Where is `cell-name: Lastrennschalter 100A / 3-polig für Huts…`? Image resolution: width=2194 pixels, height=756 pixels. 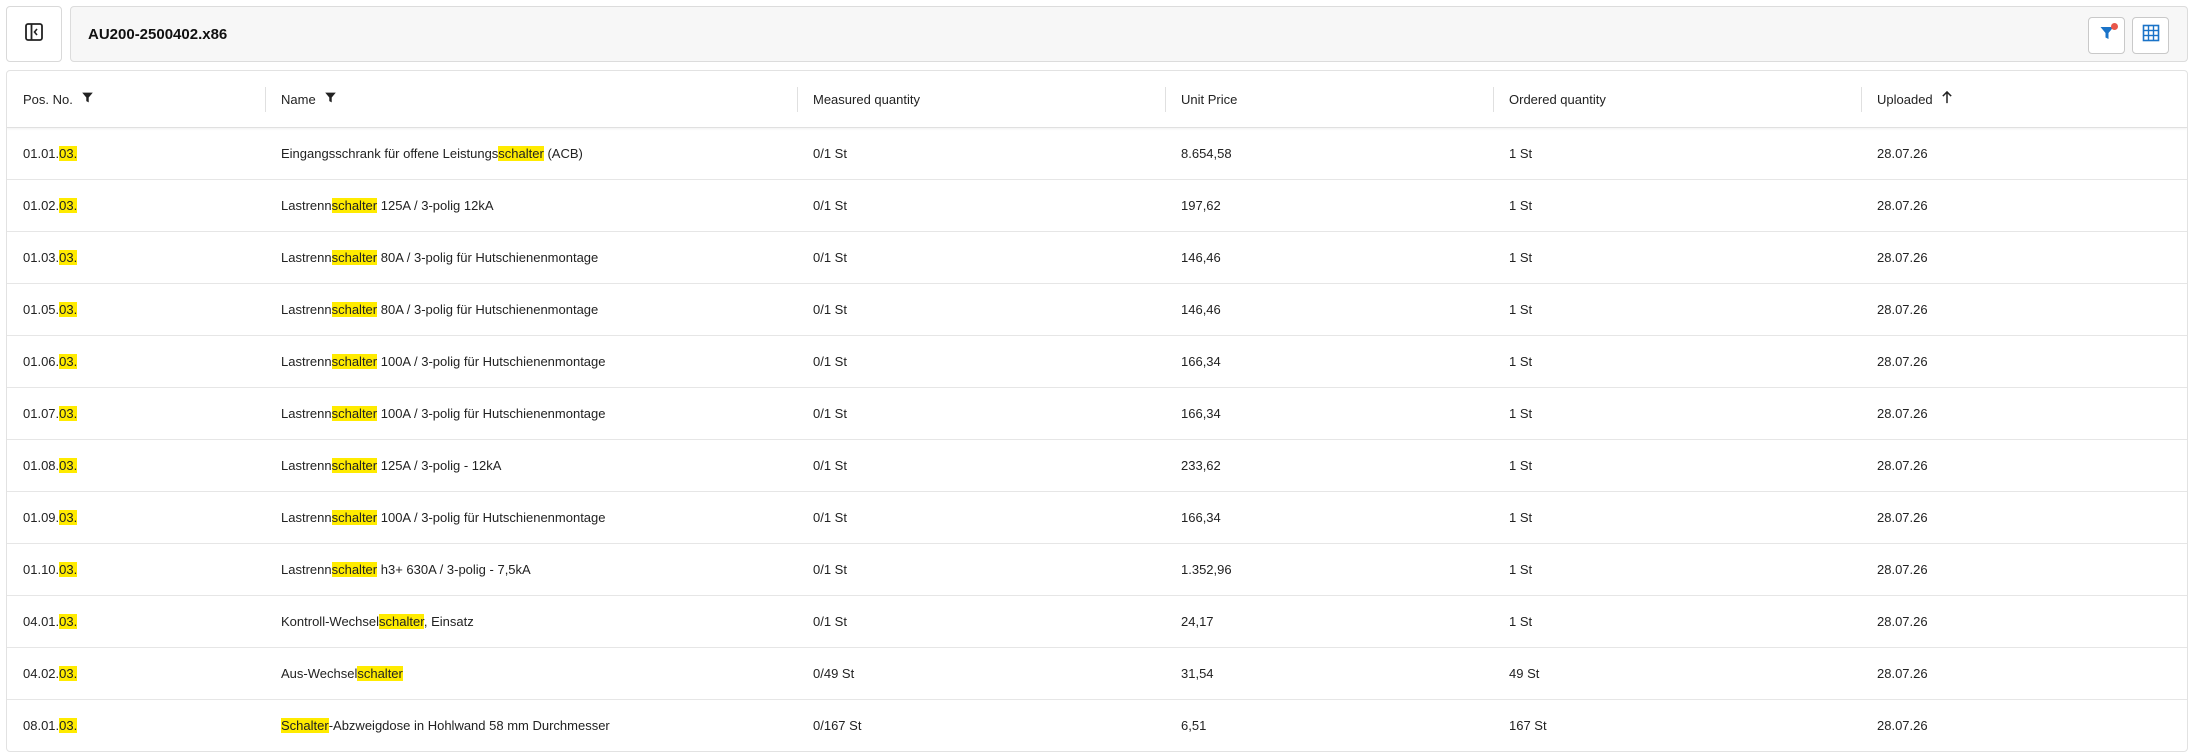 cell-name: Lastrennschalter 100A / 3-polig für Huts… is located at coordinates (443, 414).